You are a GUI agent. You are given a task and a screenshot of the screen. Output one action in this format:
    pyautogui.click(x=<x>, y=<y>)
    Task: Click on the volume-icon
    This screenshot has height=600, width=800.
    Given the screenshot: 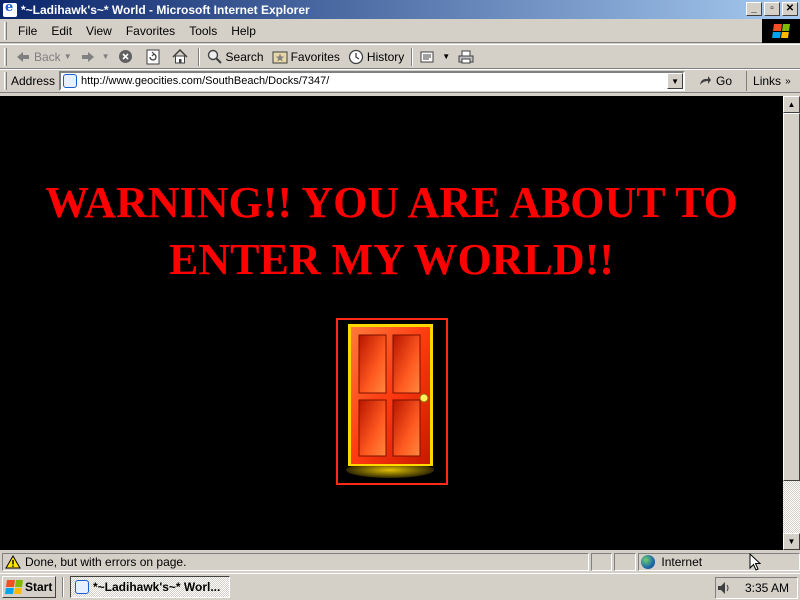 What is the action you would take?
    pyautogui.click(x=724, y=588)
    